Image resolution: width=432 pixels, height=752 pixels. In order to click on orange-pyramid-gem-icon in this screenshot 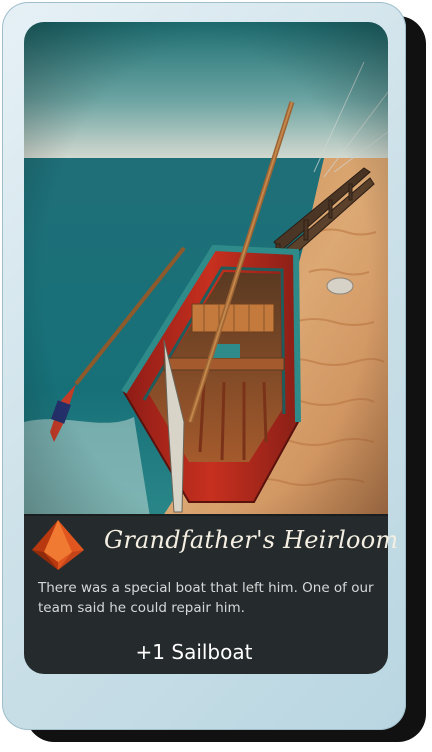, I will do `click(58, 545)`.